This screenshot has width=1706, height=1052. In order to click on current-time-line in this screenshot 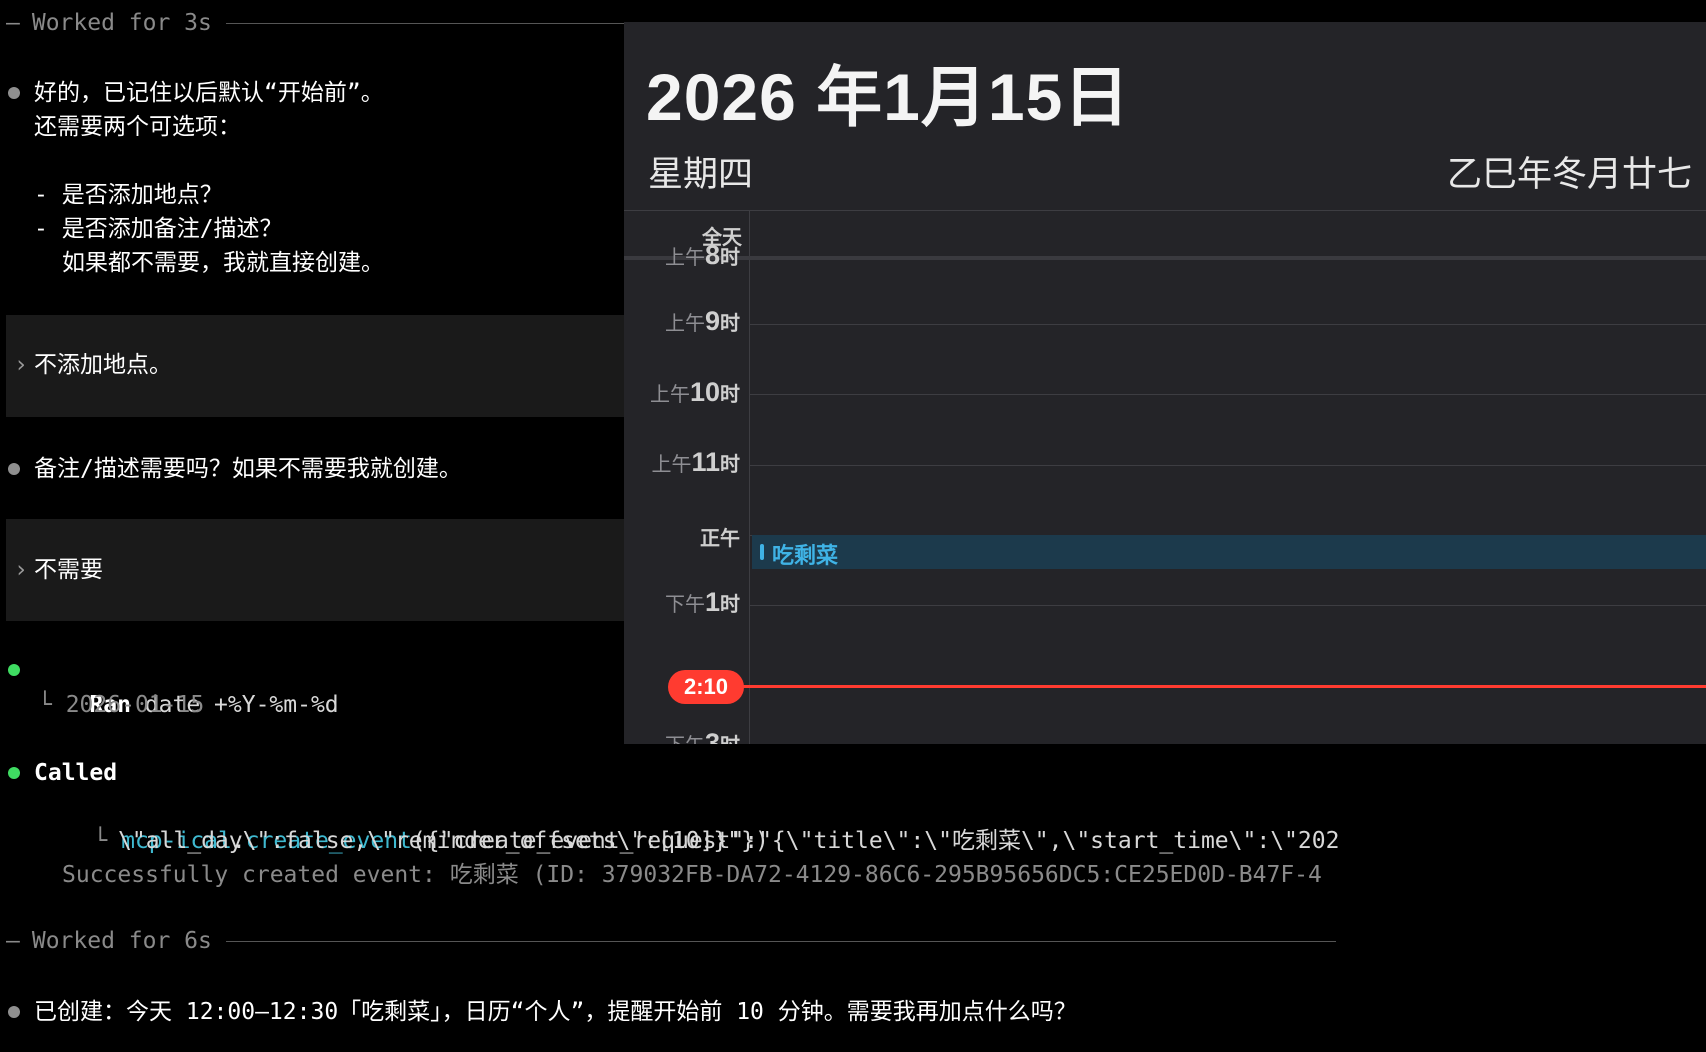, I will do `click(1224, 686)`.